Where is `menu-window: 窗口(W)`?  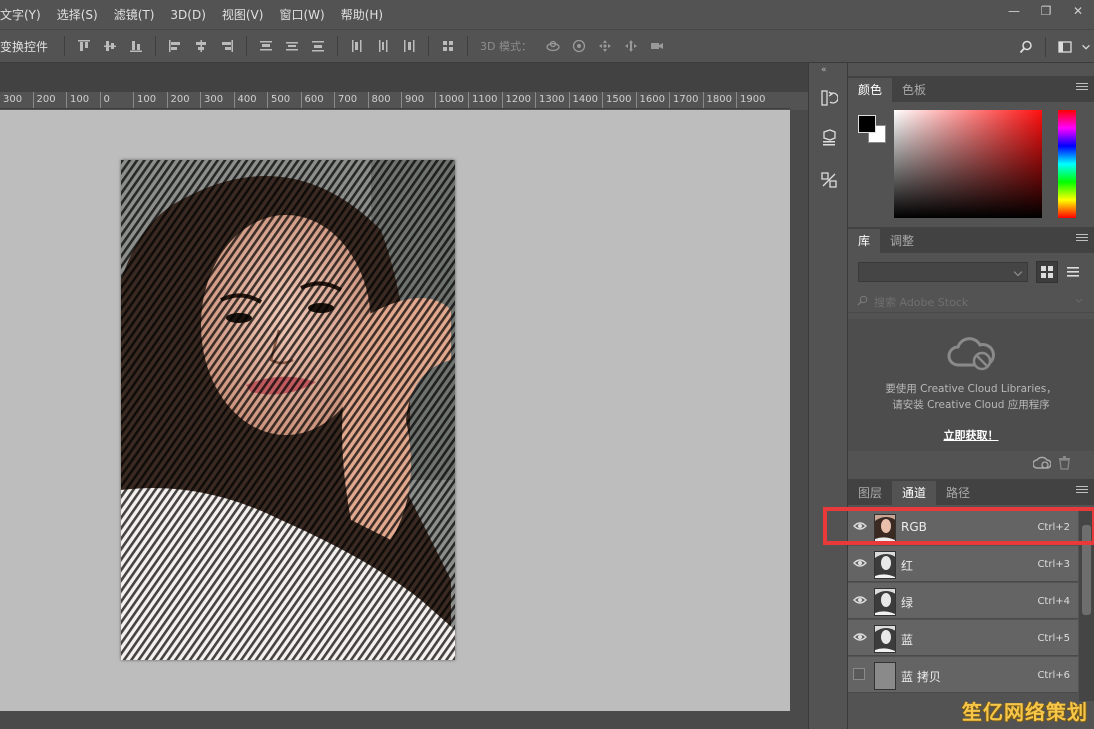 menu-window: 窗口(W) is located at coordinates (301, 14).